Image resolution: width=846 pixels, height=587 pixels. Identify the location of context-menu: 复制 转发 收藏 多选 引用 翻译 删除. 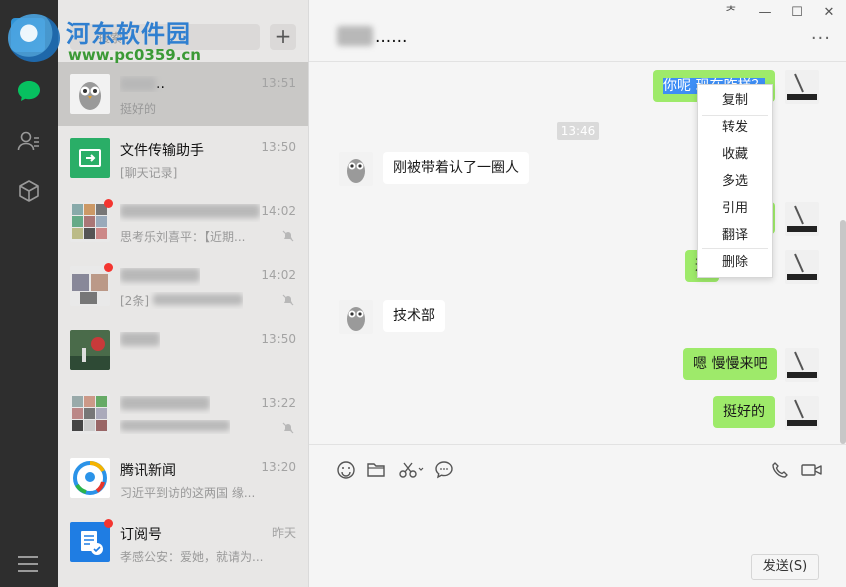
(735, 181).